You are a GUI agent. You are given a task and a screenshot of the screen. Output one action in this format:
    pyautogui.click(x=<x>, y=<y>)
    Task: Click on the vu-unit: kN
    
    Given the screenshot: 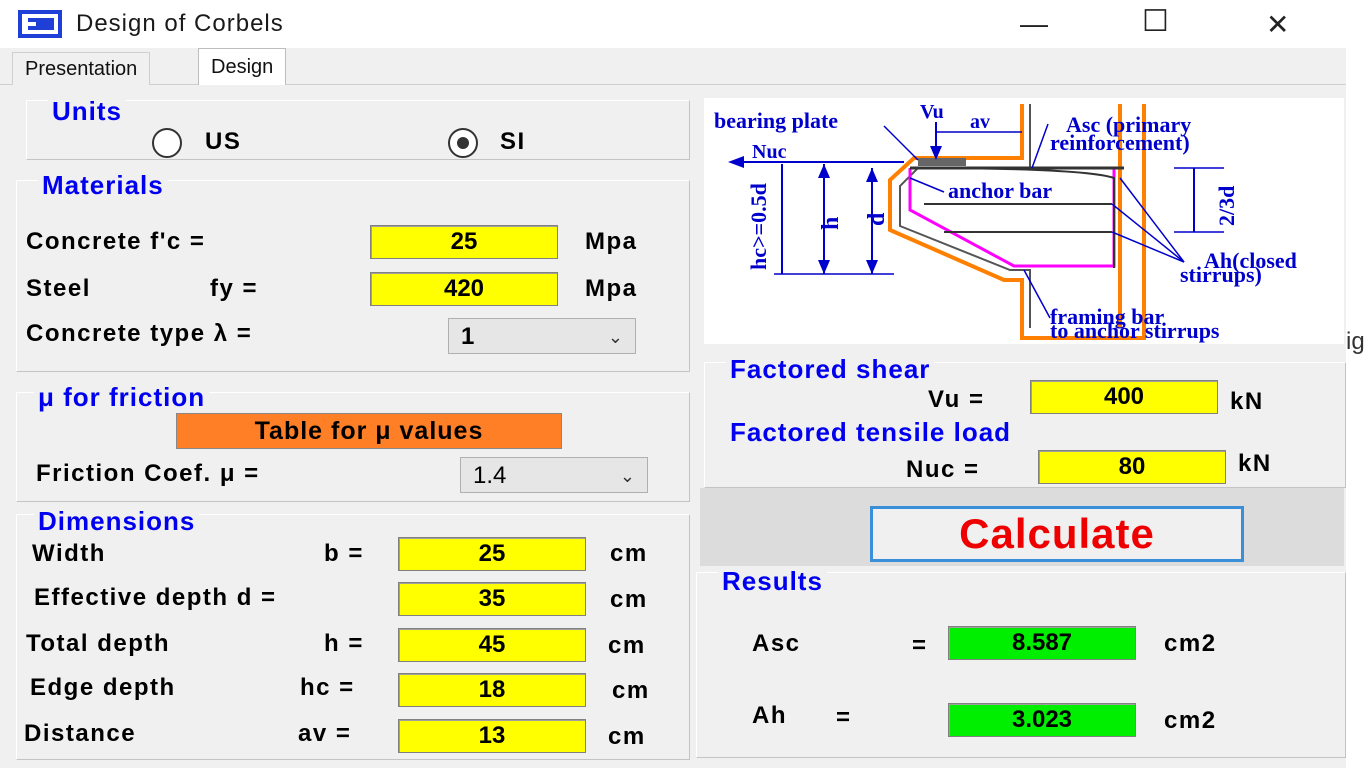 What is the action you would take?
    pyautogui.click(x=1247, y=401)
    